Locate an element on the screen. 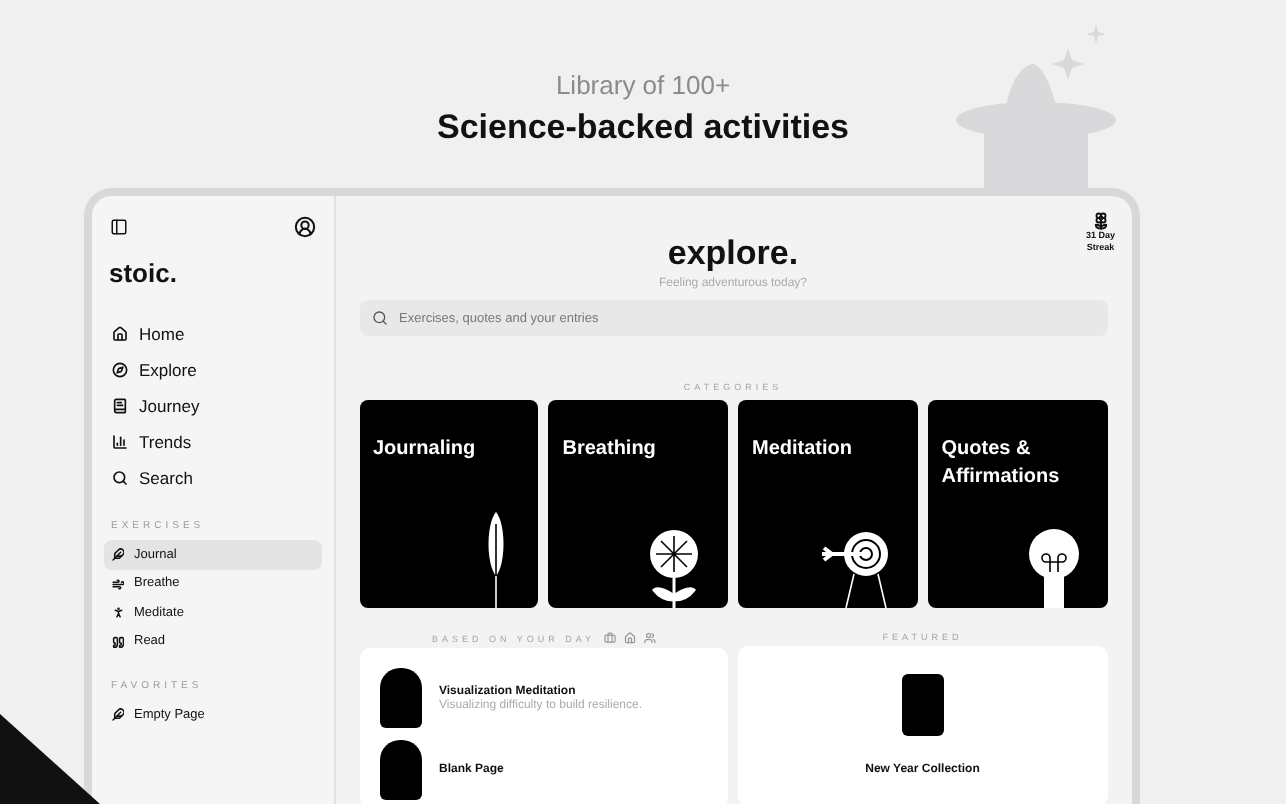 Image resolution: width=1286 pixels, height=804 pixels. people-icon is located at coordinates (649, 638).